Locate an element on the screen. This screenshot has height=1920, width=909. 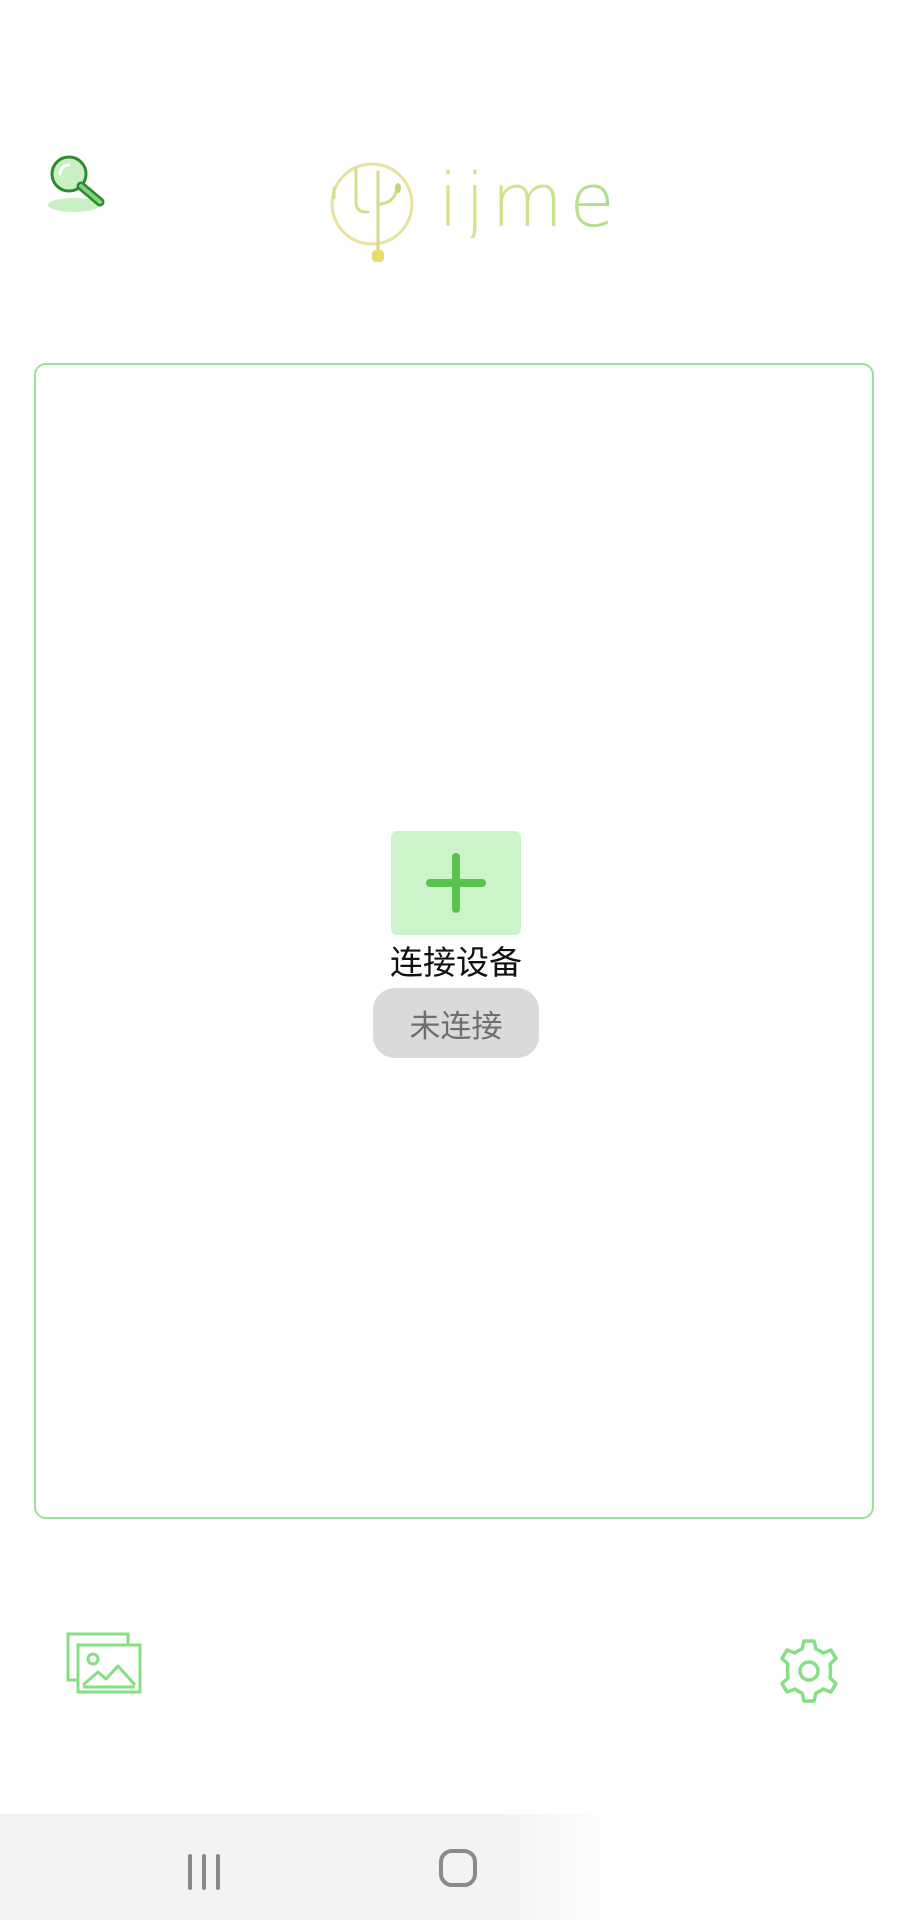
connection-status-badge: 未连接 is located at coordinates (456, 1023).